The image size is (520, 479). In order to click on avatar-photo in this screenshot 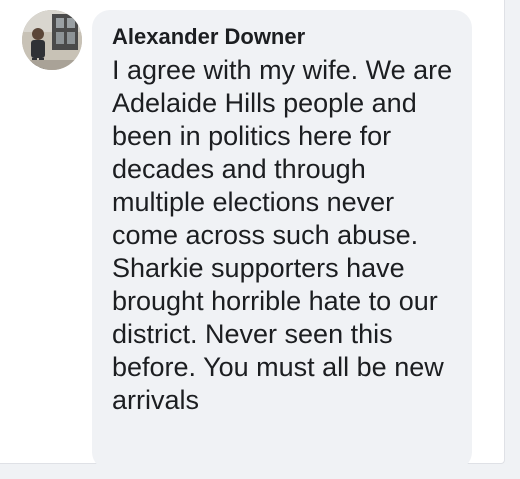, I will do `click(52, 40)`.